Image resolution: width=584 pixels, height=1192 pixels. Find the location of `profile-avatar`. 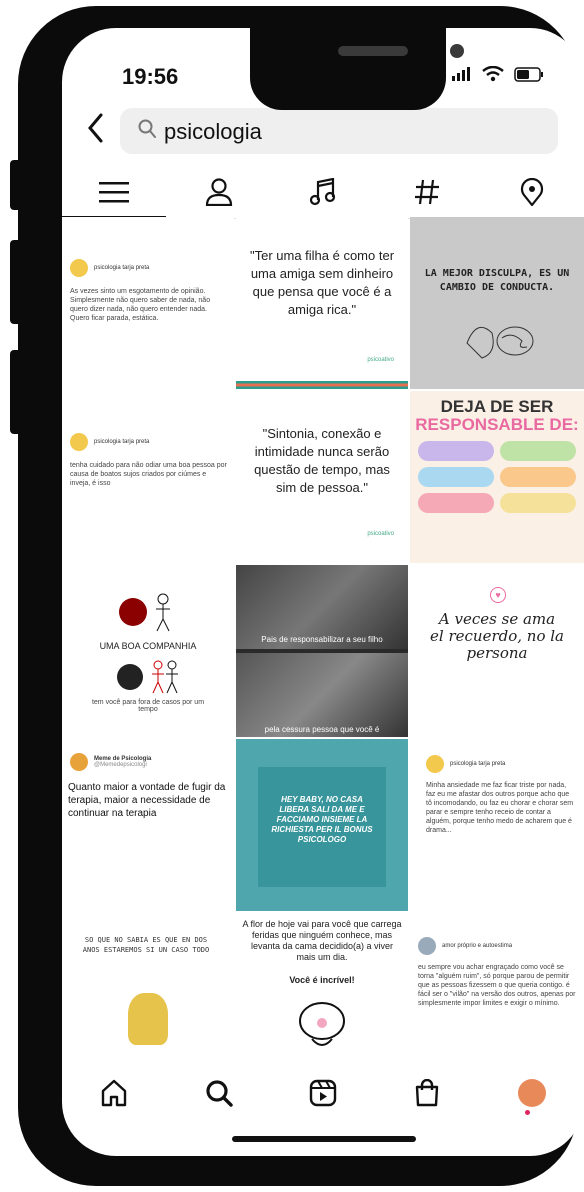

profile-avatar is located at coordinates (531, 1093).